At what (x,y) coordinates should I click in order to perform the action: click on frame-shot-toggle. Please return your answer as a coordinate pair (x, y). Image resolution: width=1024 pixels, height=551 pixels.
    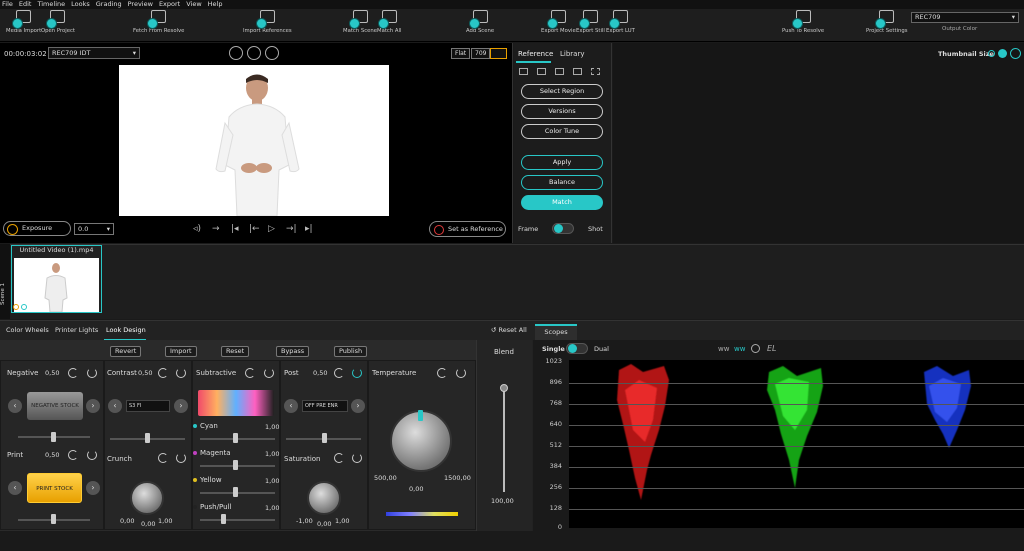
    Looking at the image, I should click on (563, 228).